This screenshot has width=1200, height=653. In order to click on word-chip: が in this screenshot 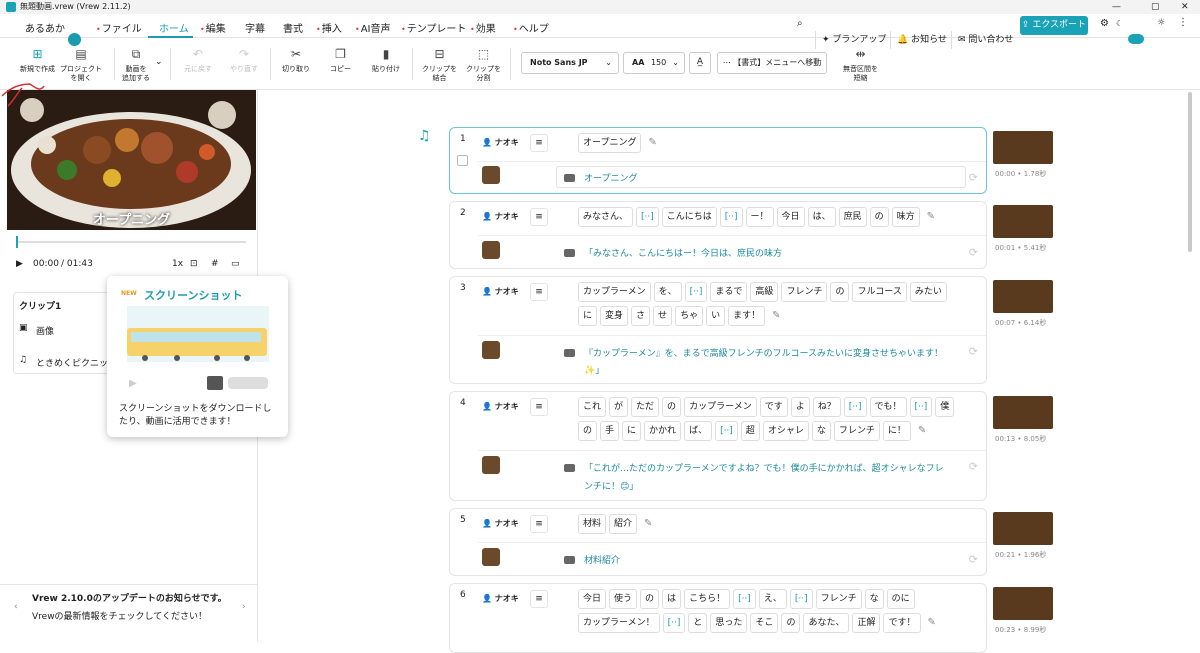, I will do `click(619, 407)`.